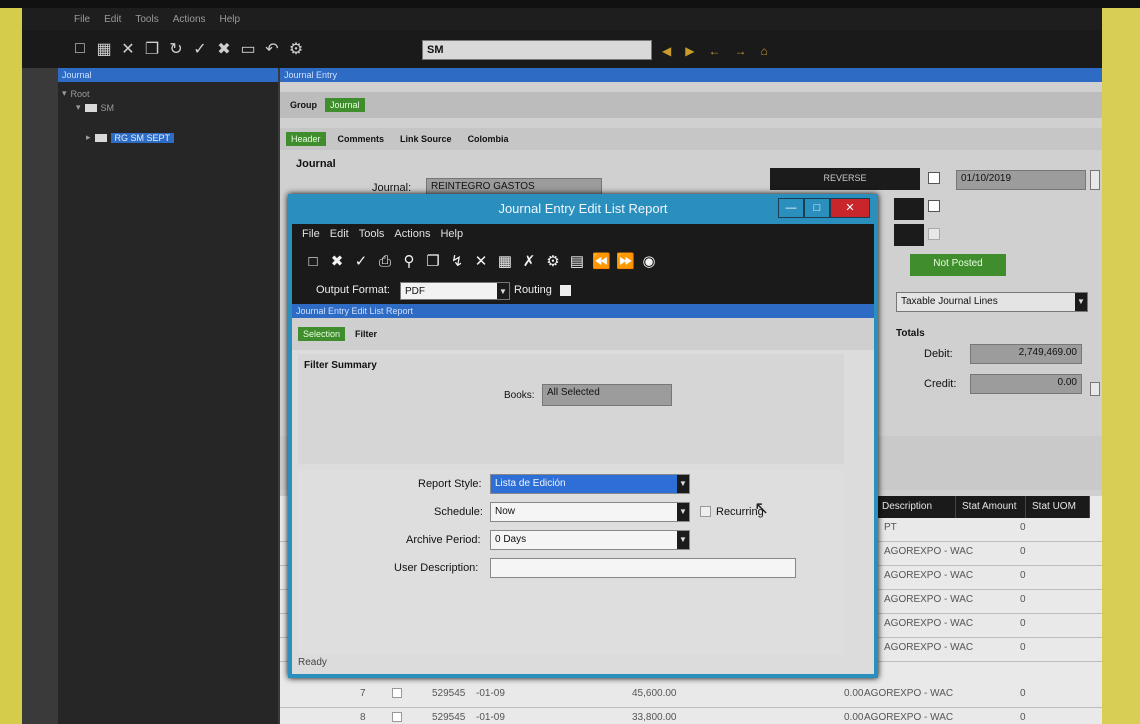  I want to click on table-icon: ▦, so click(505, 261).